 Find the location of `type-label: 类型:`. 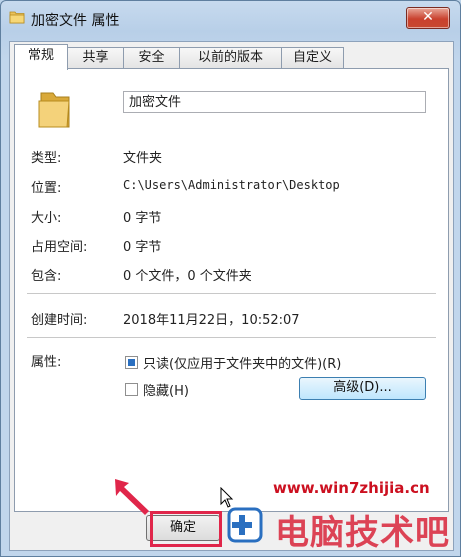

type-label: 类型: is located at coordinates (46, 158).